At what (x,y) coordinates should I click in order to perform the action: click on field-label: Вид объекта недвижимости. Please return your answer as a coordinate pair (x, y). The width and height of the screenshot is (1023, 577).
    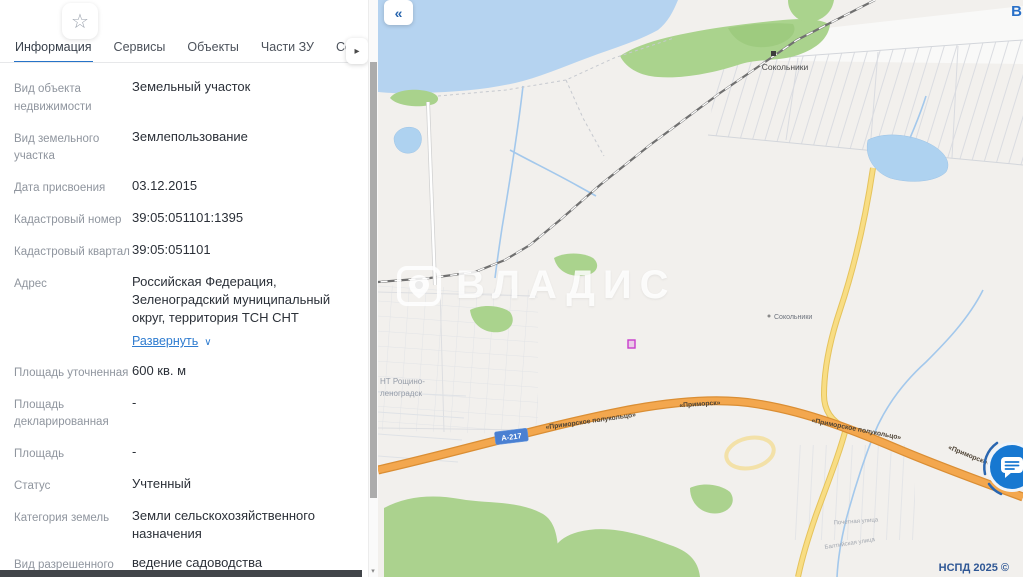
    Looking at the image, I should click on (53, 98).